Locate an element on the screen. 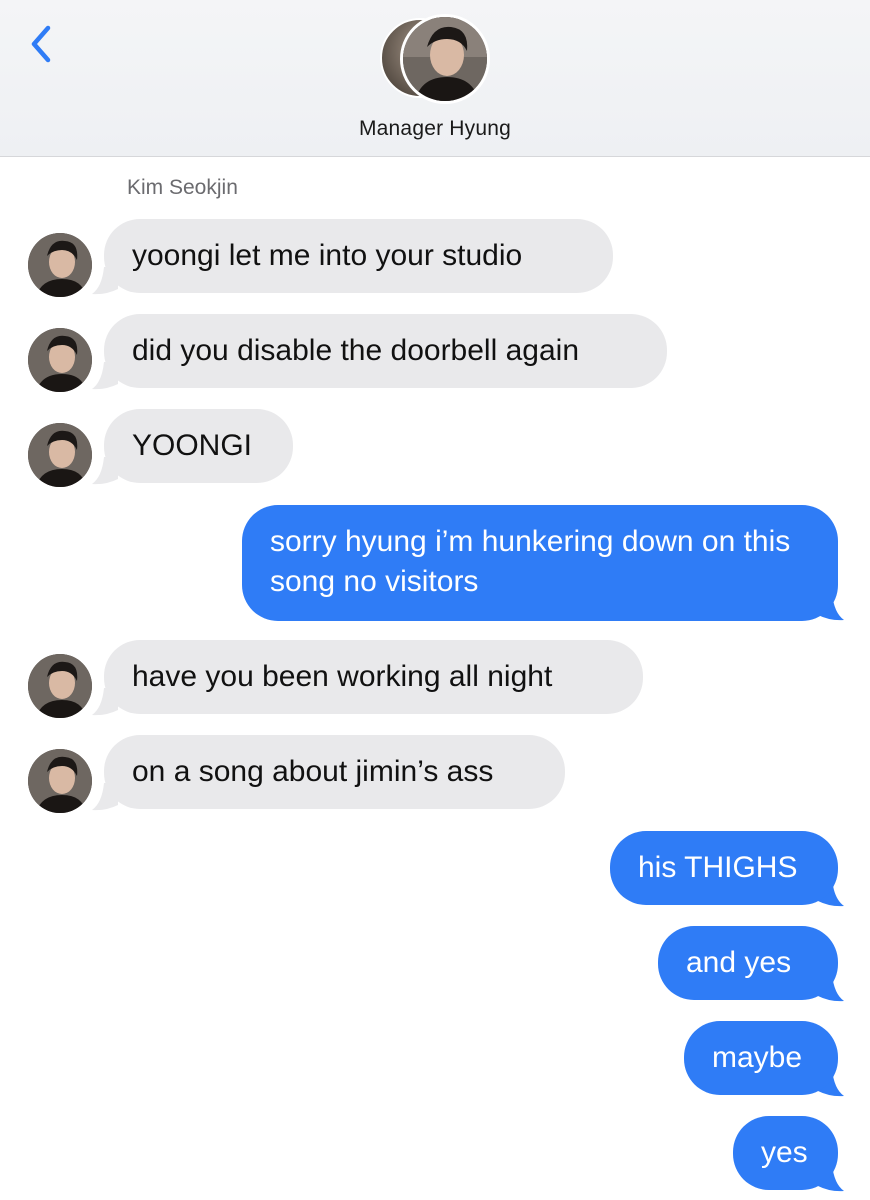 The width and height of the screenshot is (870, 1200). sender-name: Kim Seokjin is located at coordinates (182, 187).